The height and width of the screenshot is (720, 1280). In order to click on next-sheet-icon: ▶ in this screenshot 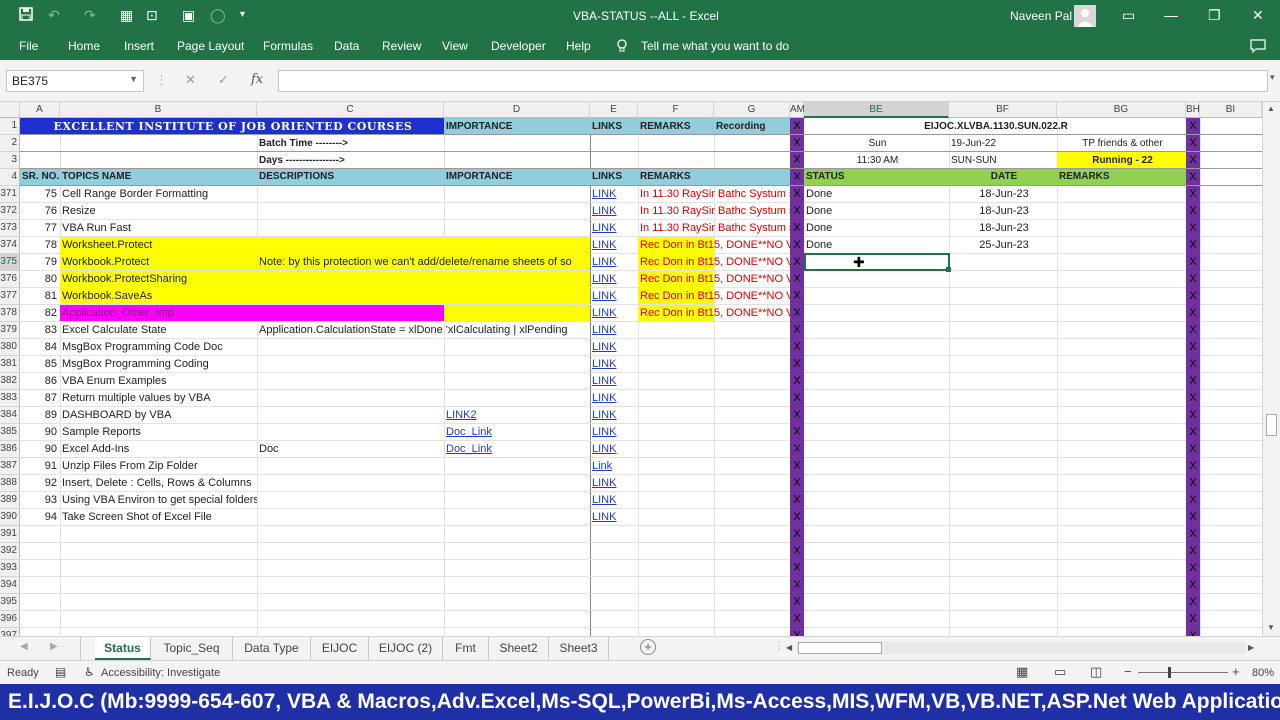, I will do `click(54, 646)`.